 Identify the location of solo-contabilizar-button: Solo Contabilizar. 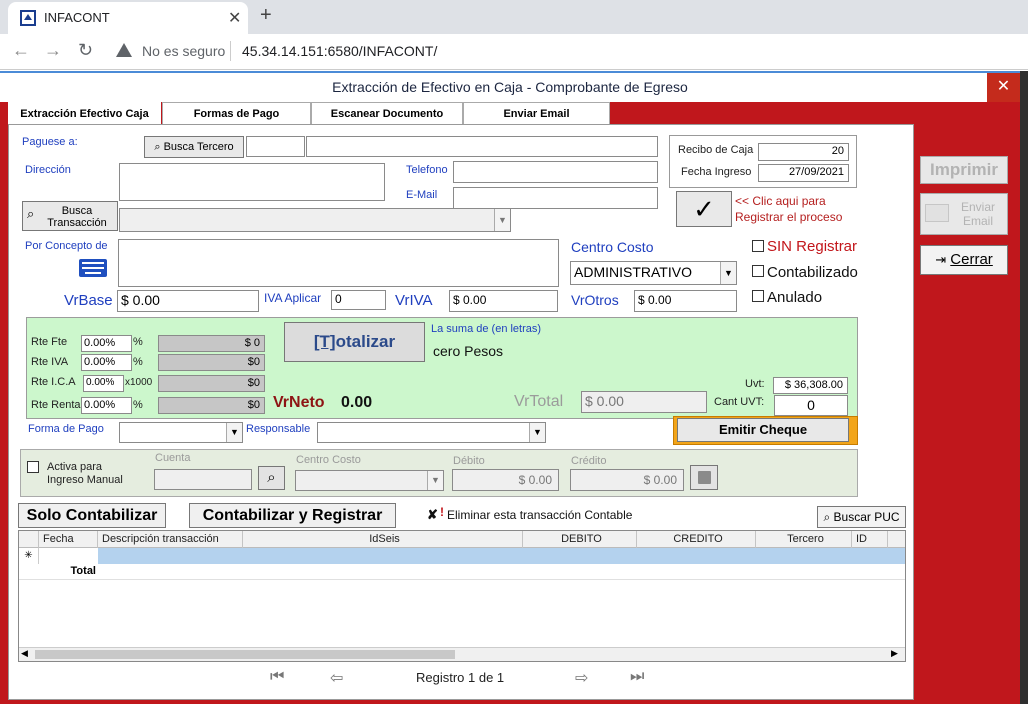
(92, 515).